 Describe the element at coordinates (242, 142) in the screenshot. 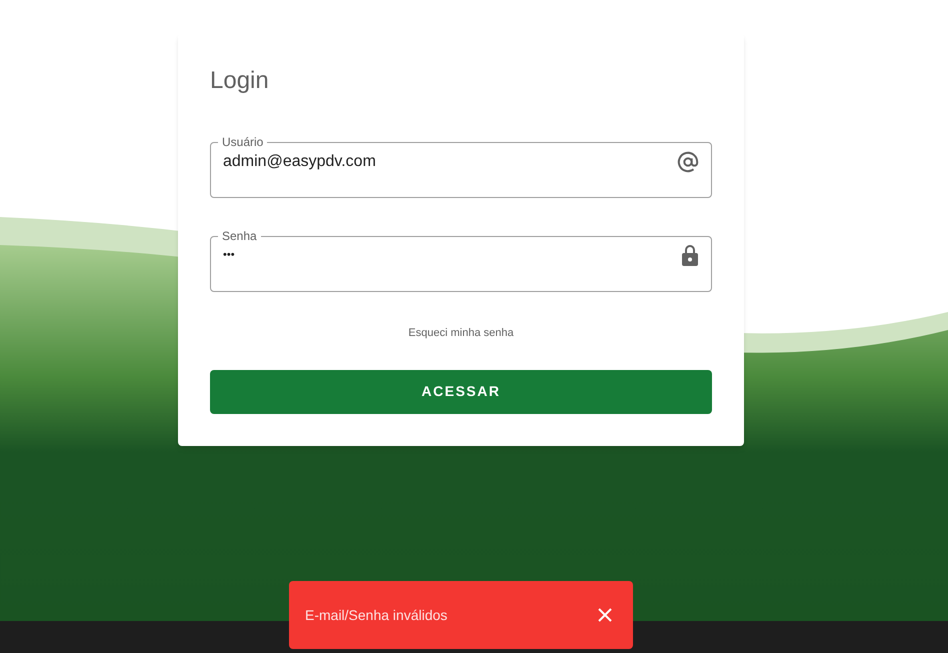

I see `field-label: Usuário` at that location.